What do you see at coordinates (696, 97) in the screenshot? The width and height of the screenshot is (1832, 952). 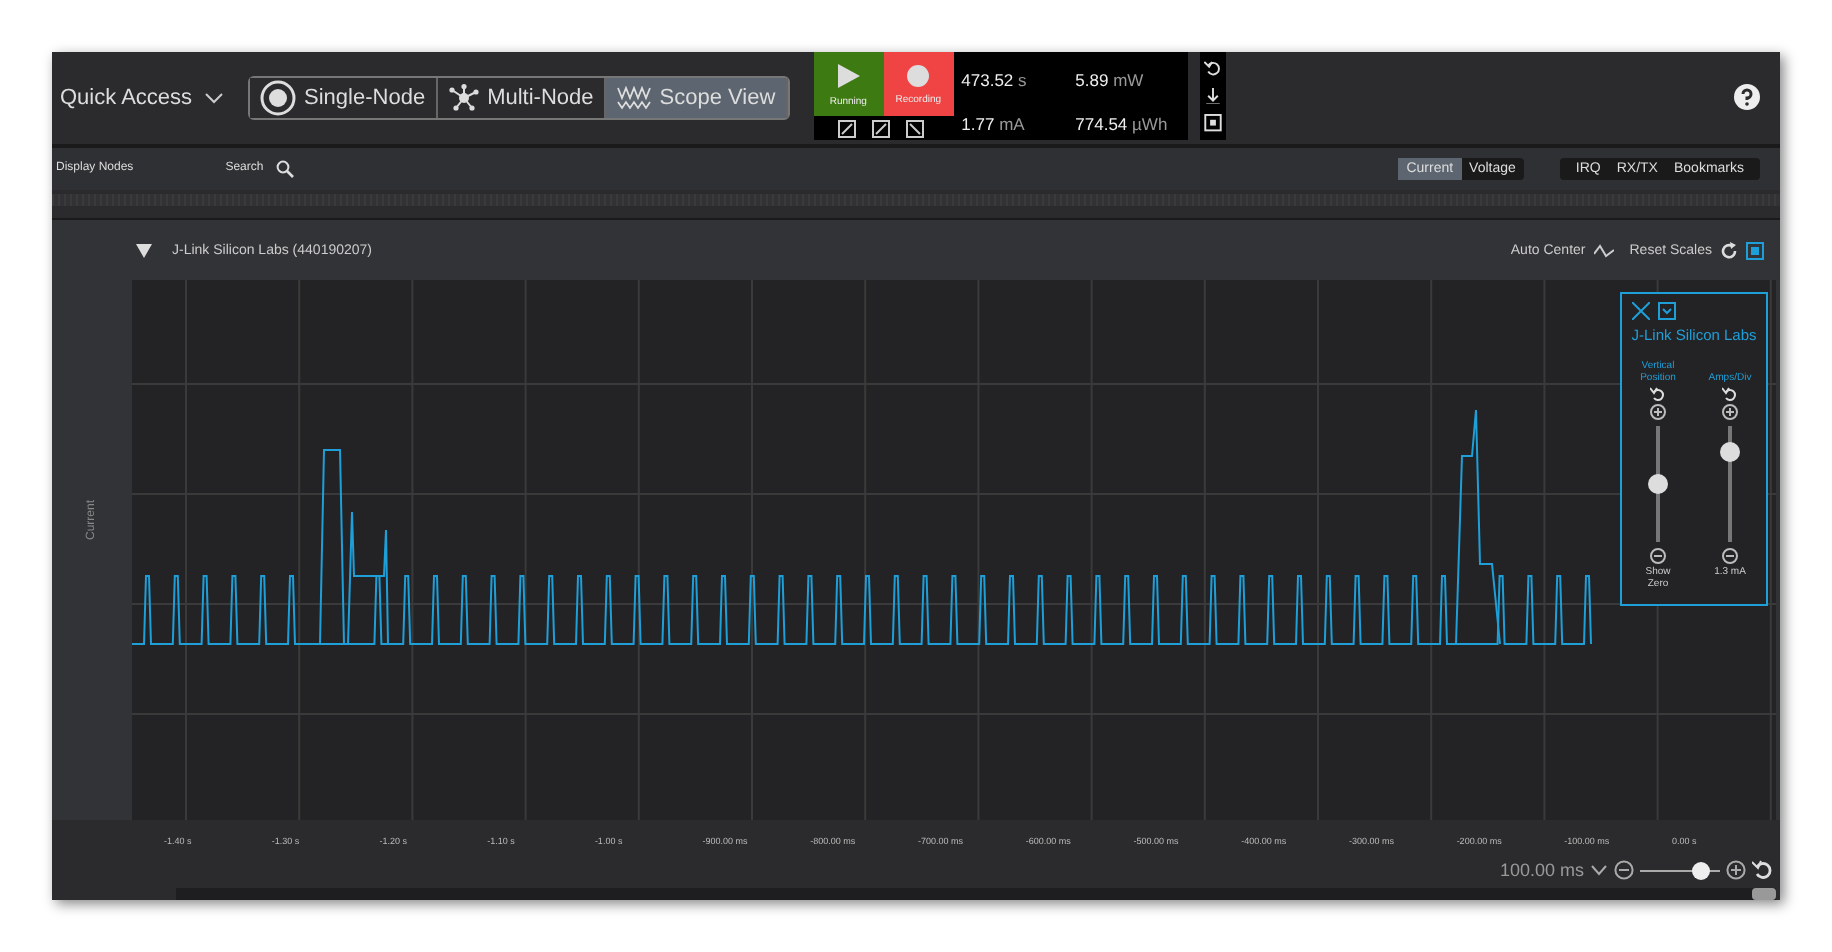 I see `view-tab: Scope View` at bounding box center [696, 97].